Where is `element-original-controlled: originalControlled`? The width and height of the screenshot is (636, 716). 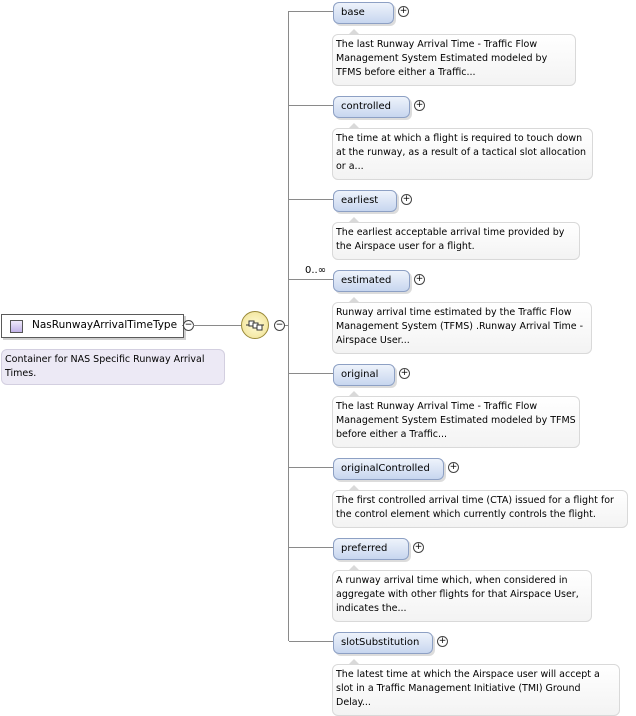 element-original-controlled: originalControlled is located at coordinates (388, 469).